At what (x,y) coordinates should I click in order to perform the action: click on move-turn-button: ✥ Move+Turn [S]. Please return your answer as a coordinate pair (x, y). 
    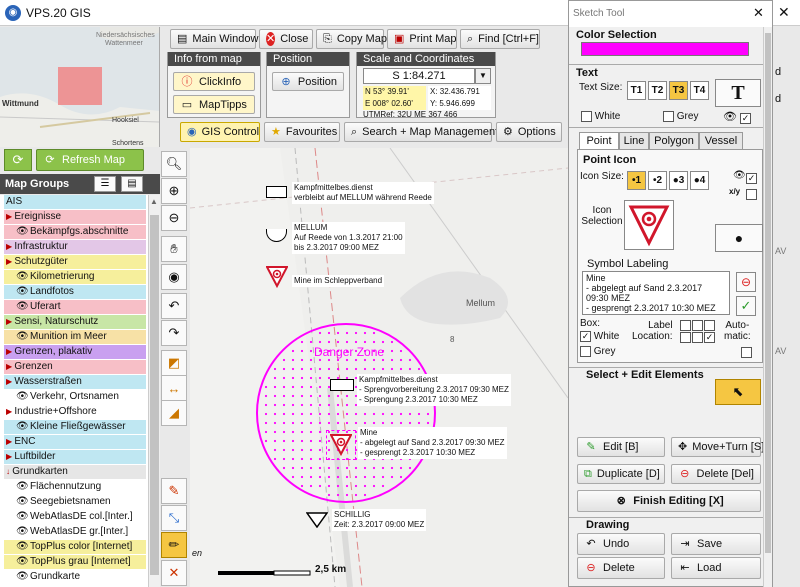
    Looking at the image, I should click on (717, 447).